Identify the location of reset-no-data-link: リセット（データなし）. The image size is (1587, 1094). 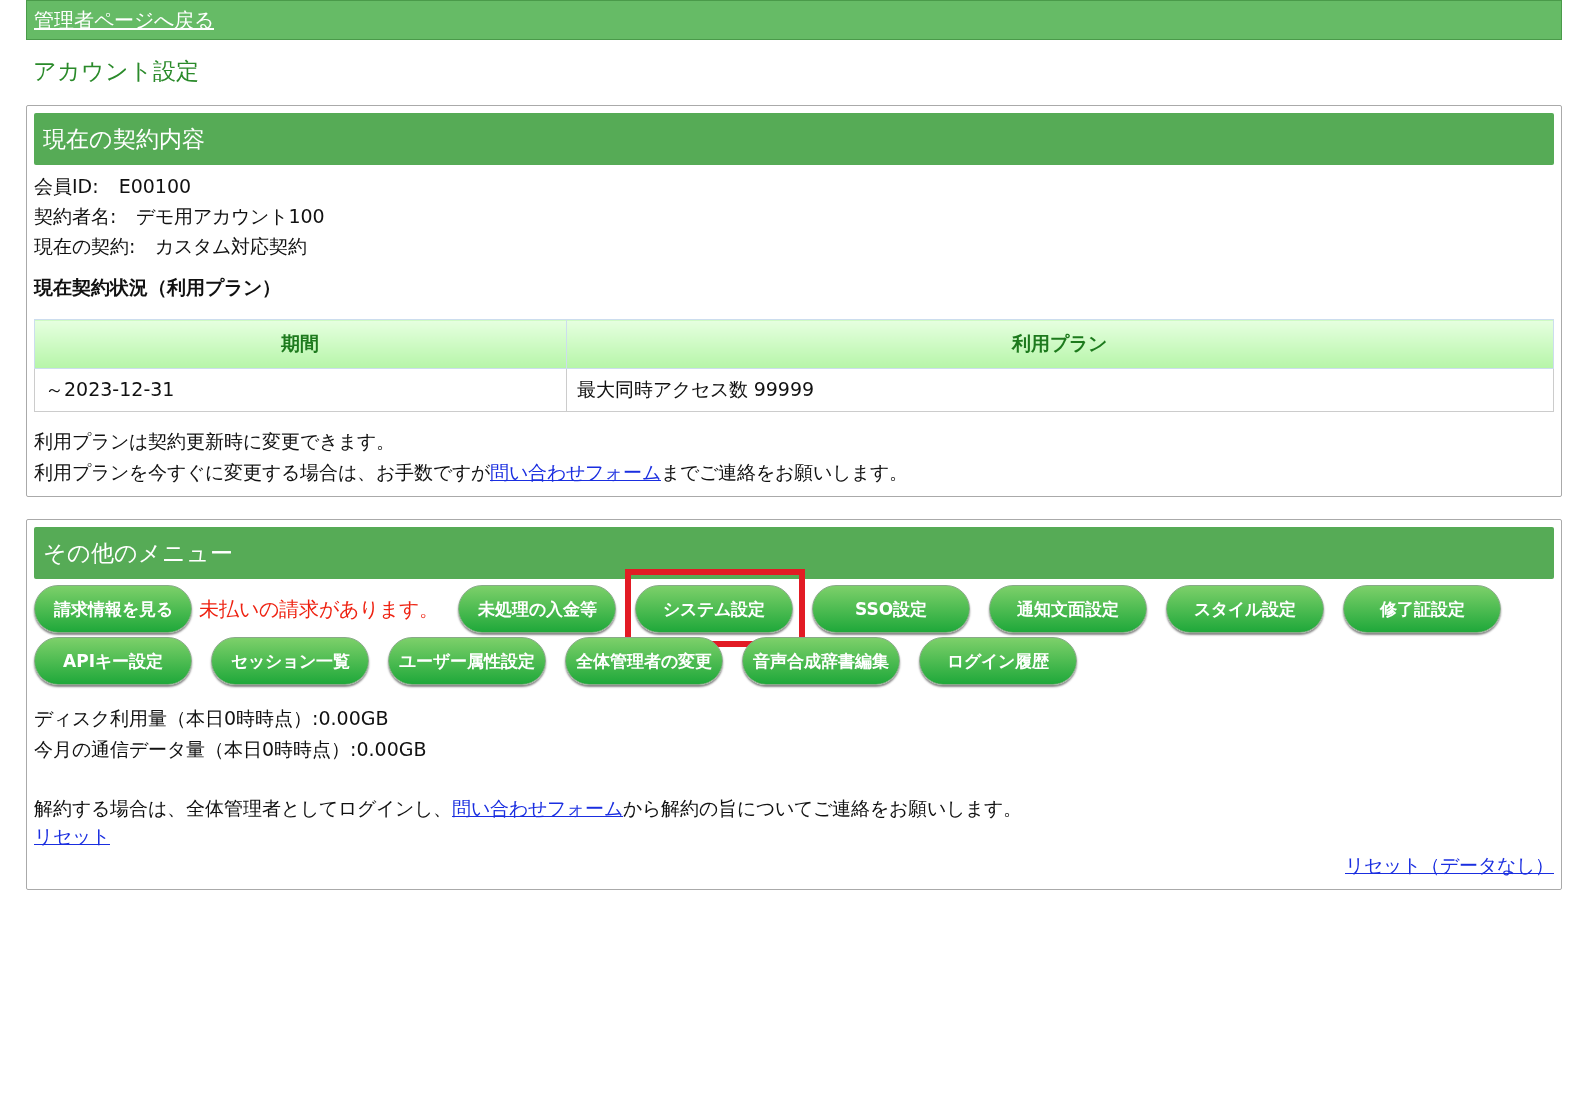
(1449, 865).